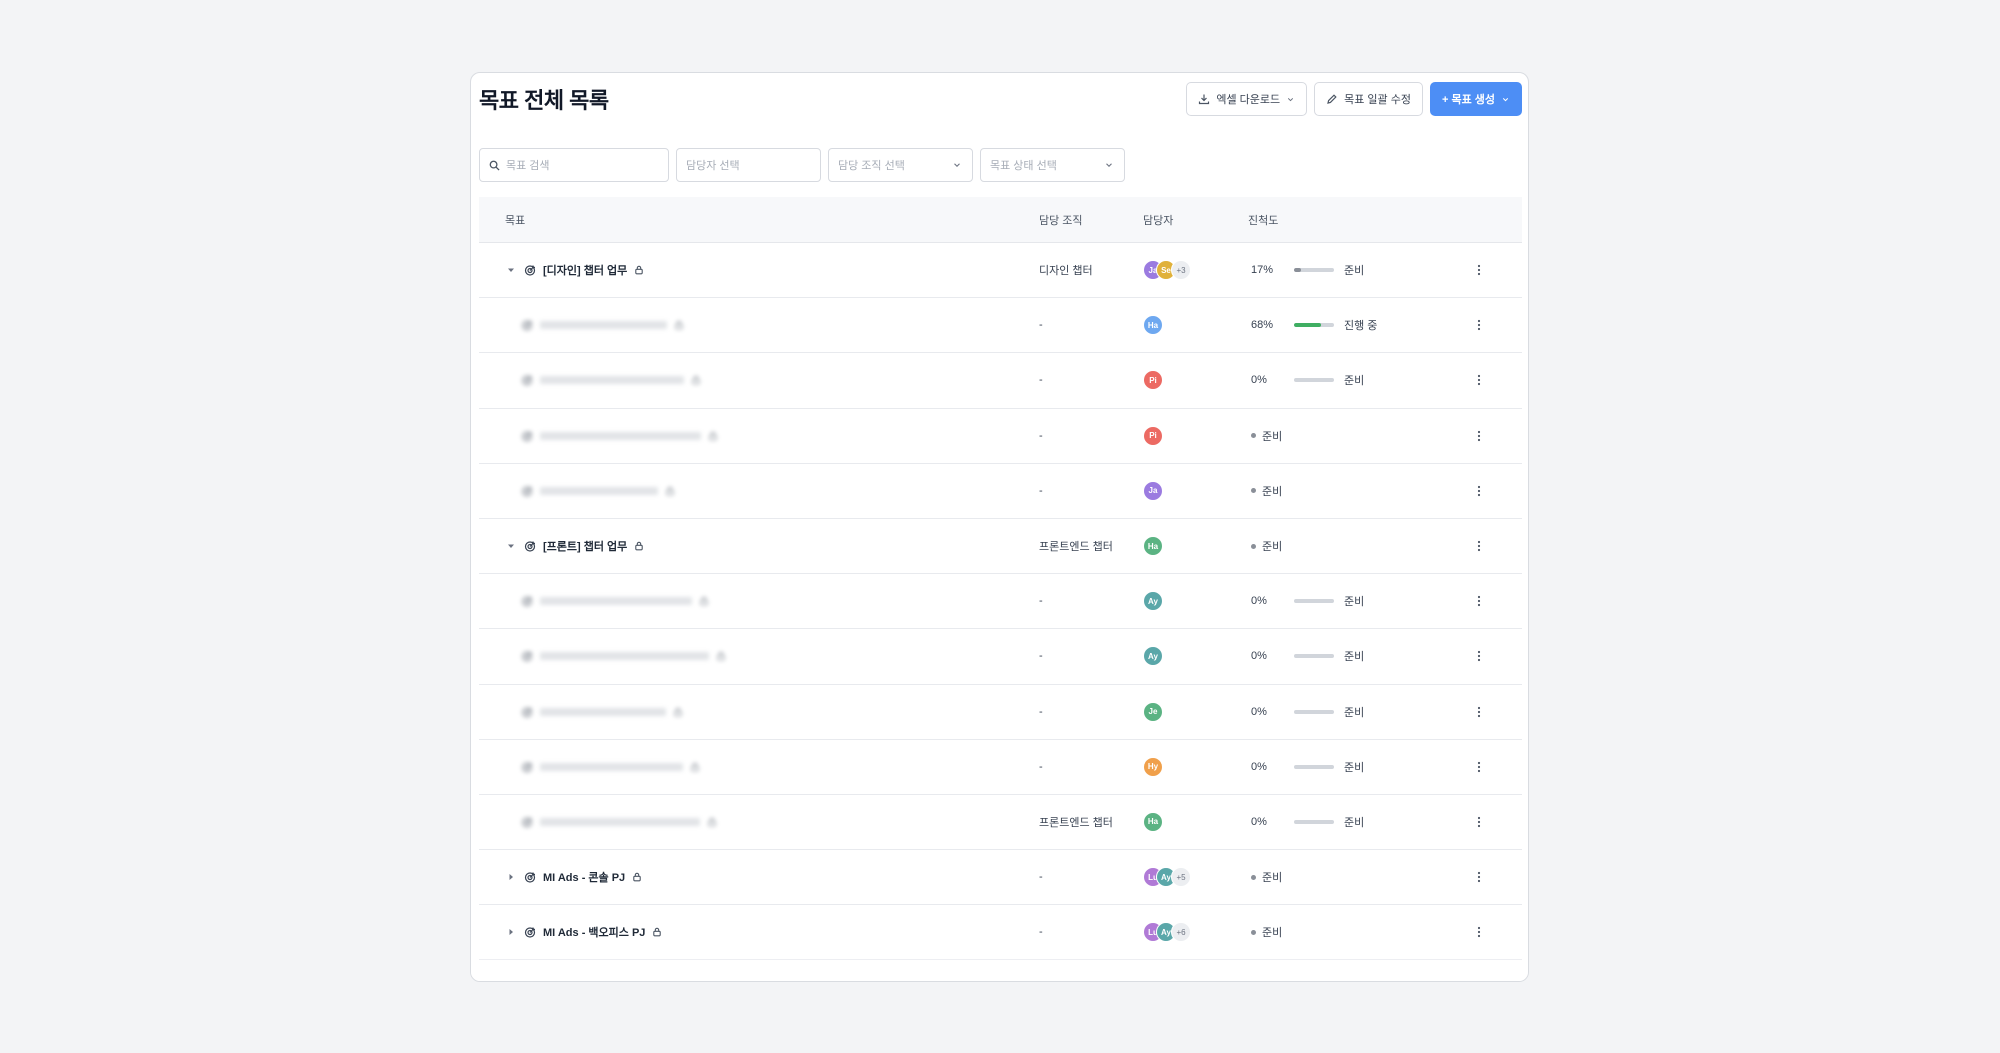  What do you see at coordinates (584, 877) in the screenshot?
I see `goal-name: MI Ads - 콘솔 PJ` at bounding box center [584, 877].